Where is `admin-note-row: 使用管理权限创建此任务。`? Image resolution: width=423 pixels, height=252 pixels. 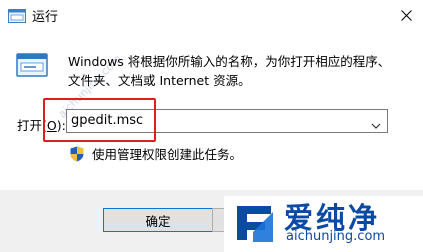
admin-note-row: 使用管理权限创建此任务。 is located at coordinates (156, 153).